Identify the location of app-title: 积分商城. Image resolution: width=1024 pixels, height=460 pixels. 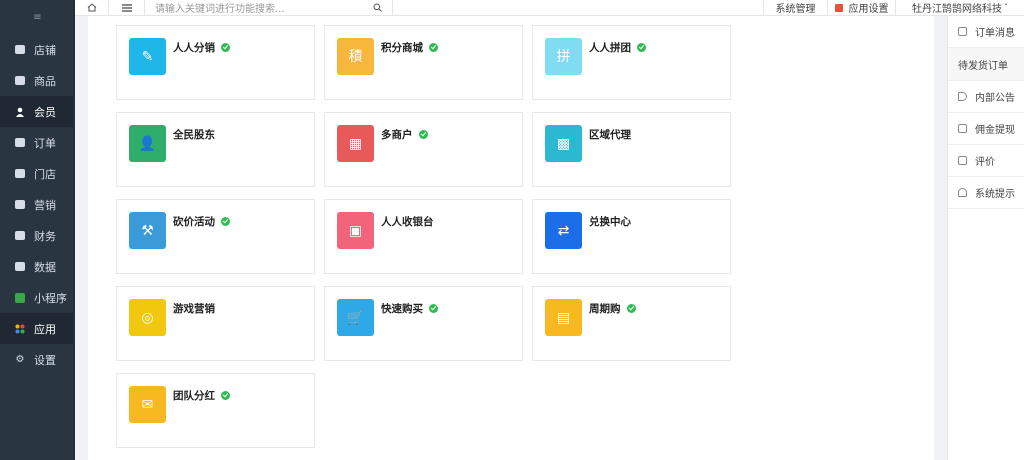
(409, 47).